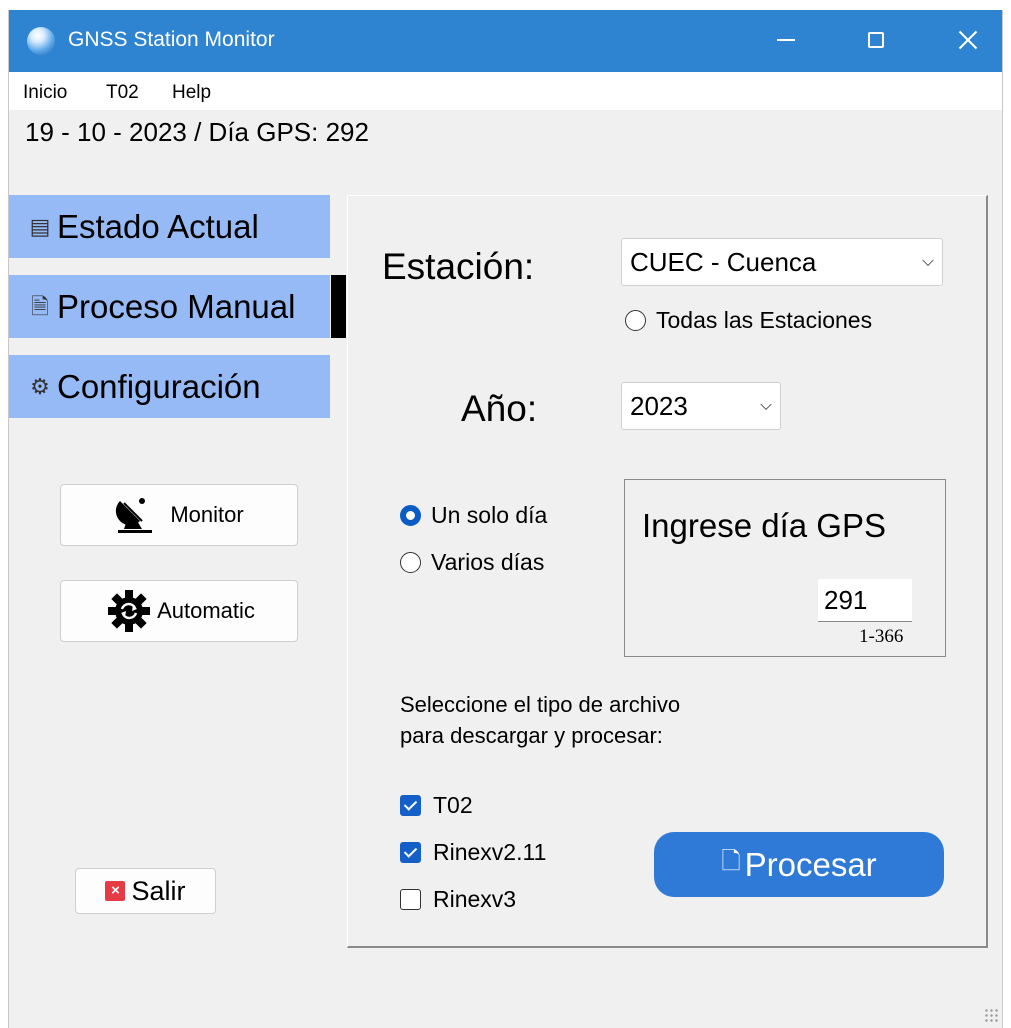 The height and width of the screenshot is (1028, 1011). I want to click on station-label: Estación:, so click(458, 266).